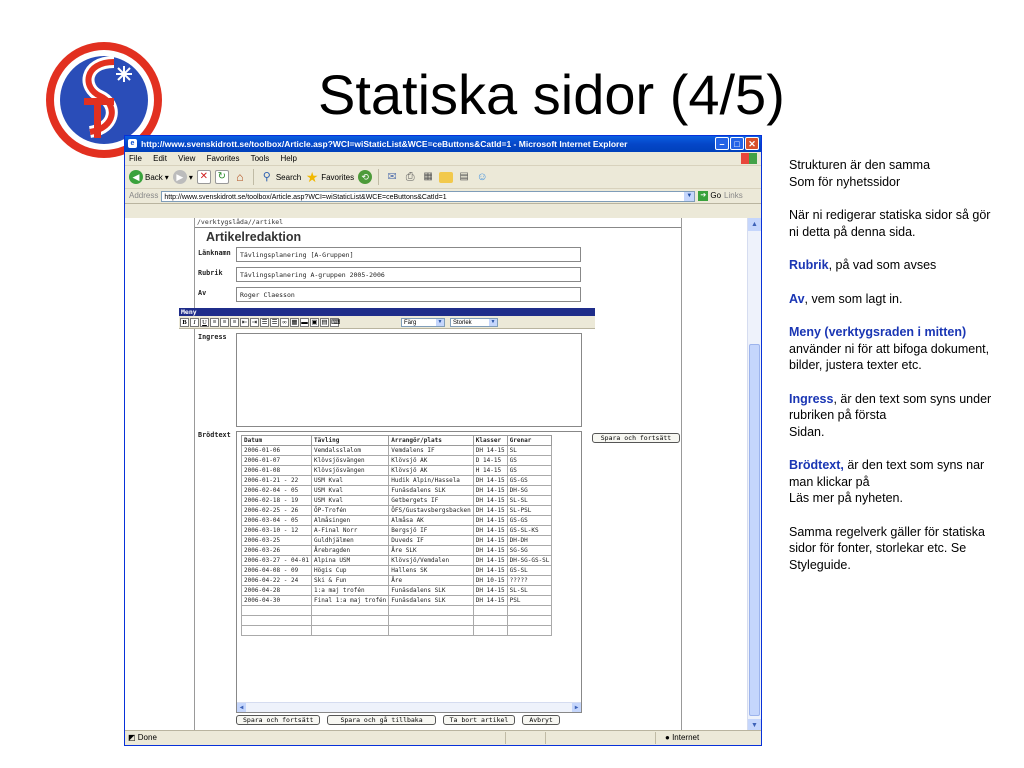  What do you see at coordinates (294, 322) in the screenshot?
I see `table-icon: ▦` at bounding box center [294, 322].